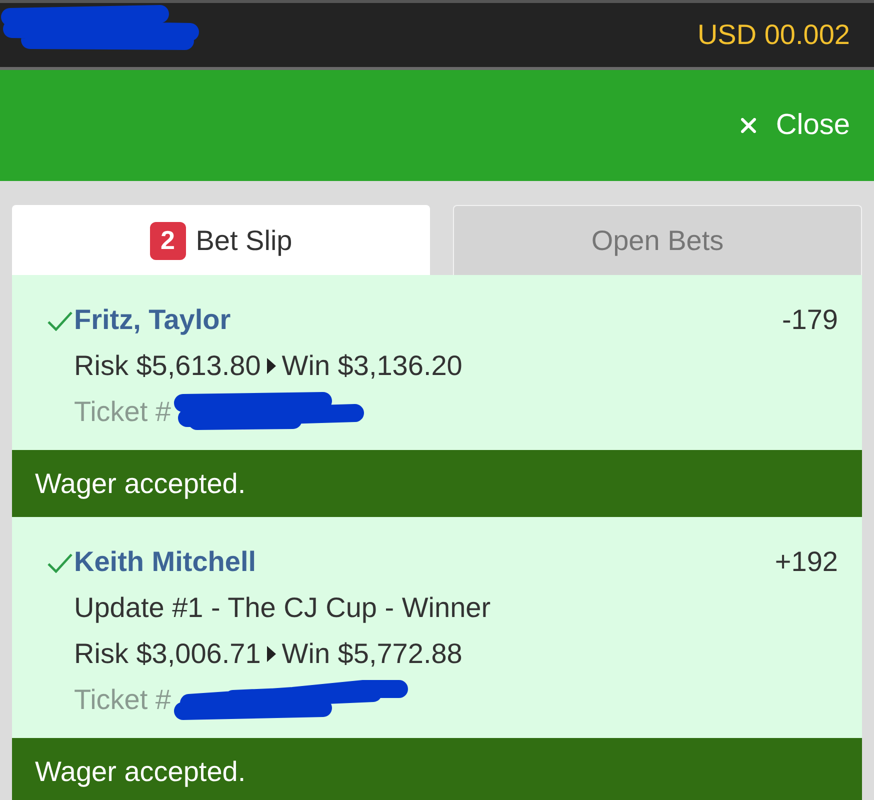 This screenshot has width=874, height=800. What do you see at coordinates (282, 608) in the screenshot?
I see `bet-description: Update #1 - The CJ Cup - Winner` at bounding box center [282, 608].